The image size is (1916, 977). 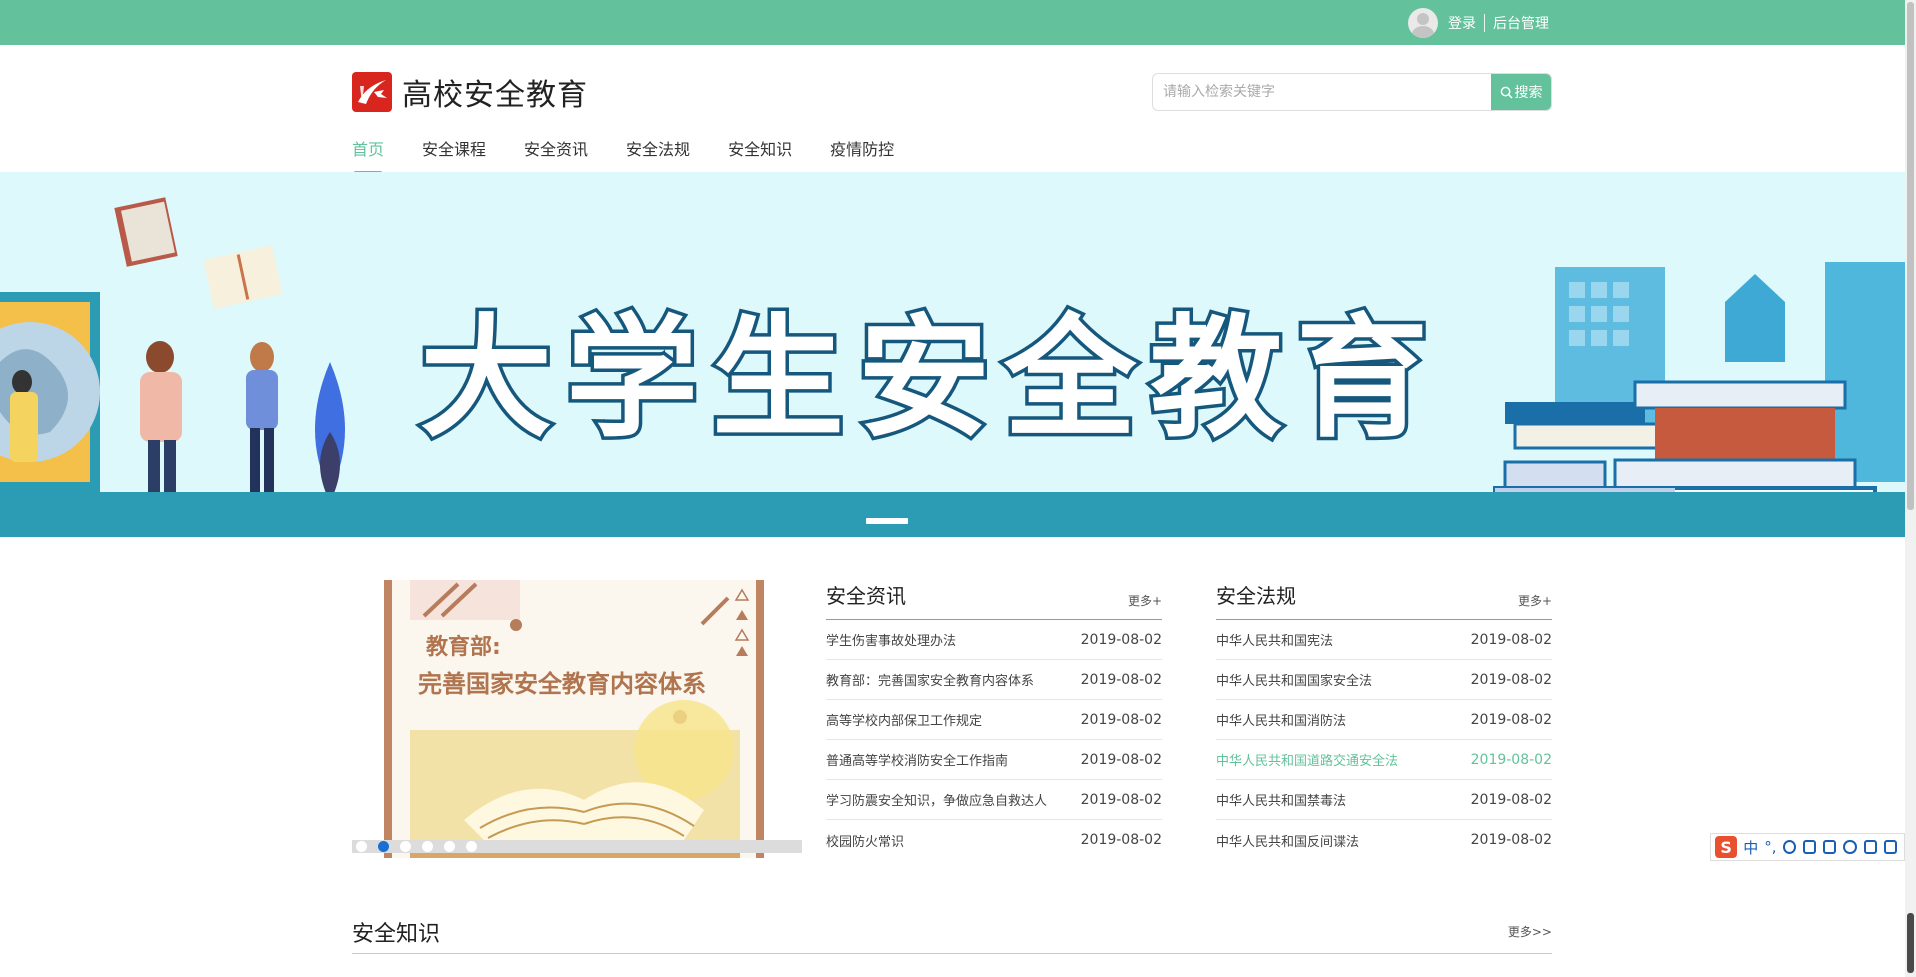 What do you see at coordinates (1281, 801) in the screenshot?
I see `list-item-title: 中华人民共和国禁毒法` at bounding box center [1281, 801].